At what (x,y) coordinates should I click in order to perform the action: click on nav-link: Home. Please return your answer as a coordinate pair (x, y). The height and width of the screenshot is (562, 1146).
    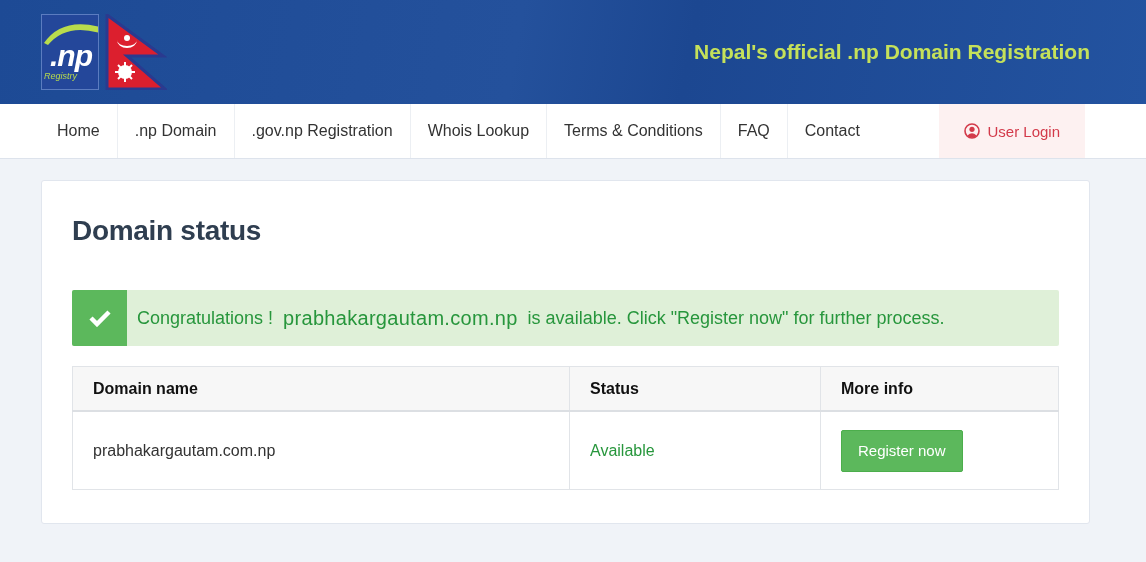
    Looking at the image, I should click on (79, 131).